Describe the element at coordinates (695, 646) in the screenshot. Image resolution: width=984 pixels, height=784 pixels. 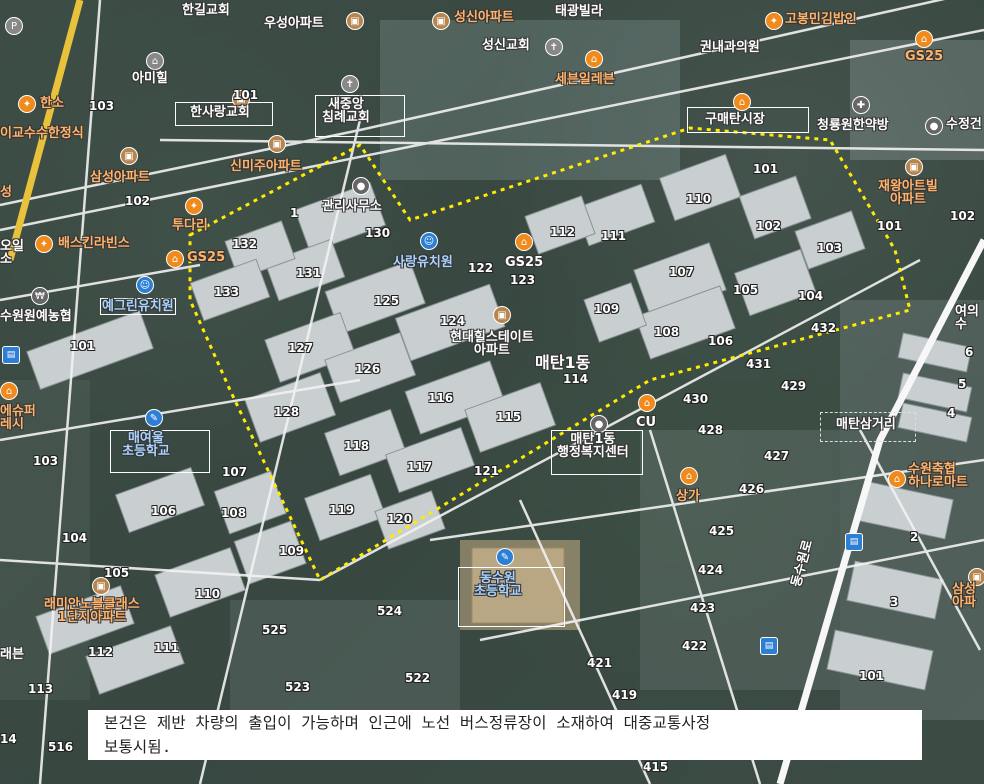
I see `building-number: 422` at that location.